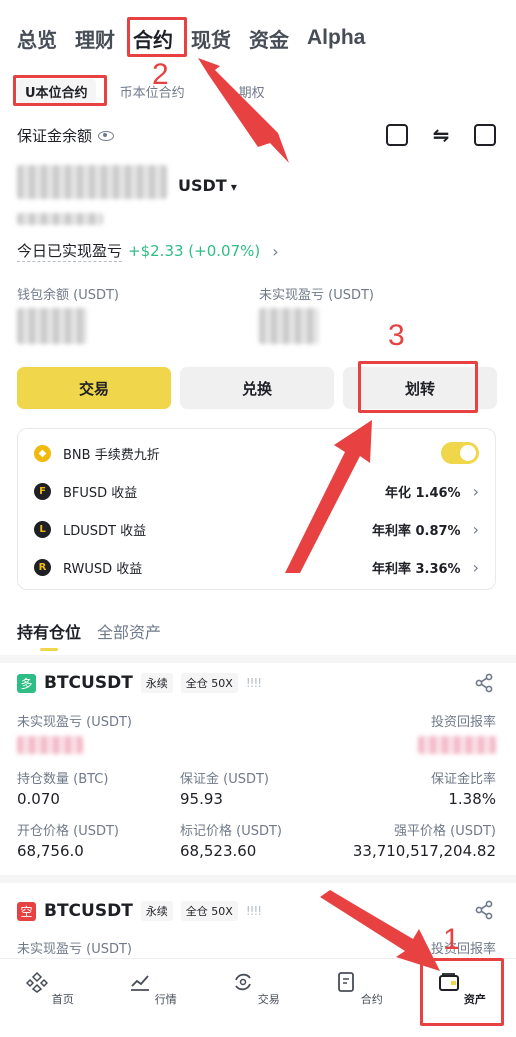 This screenshot has width=516, height=1037. I want to click on promo-row-ldusdt: L LDUSDT 收益 年利率 0.87% ›, so click(256, 529).